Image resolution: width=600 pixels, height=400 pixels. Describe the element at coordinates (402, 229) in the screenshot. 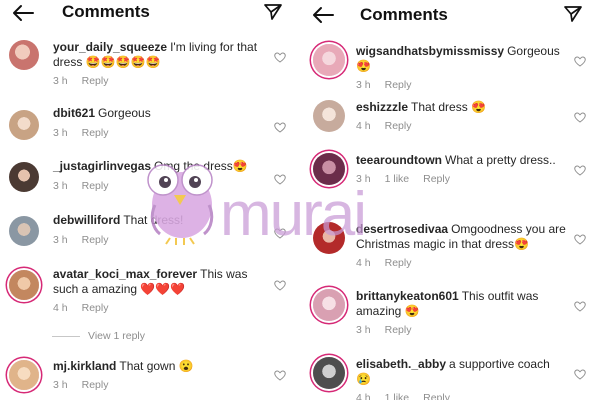

I see `comment-username: desertrosedivaa` at that location.